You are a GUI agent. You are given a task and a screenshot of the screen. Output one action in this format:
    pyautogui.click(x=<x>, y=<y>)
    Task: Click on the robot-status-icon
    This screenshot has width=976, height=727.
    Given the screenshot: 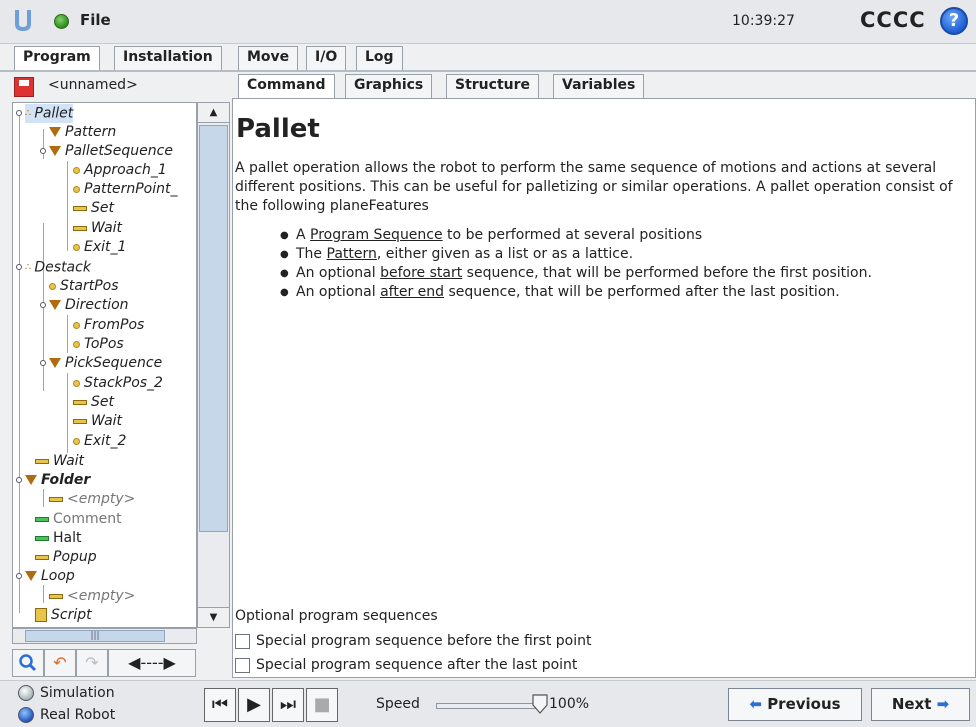 What is the action you would take?
    pyautogui.click(x=61, y=21)
    